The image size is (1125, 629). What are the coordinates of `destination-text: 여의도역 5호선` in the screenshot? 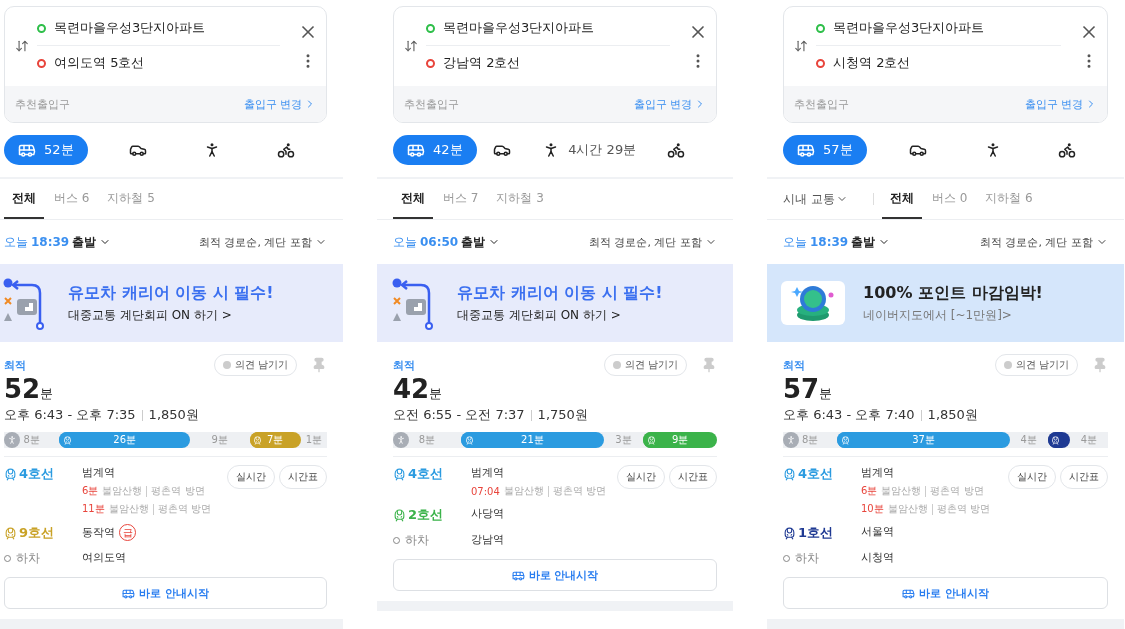 It's located at (99, 63).